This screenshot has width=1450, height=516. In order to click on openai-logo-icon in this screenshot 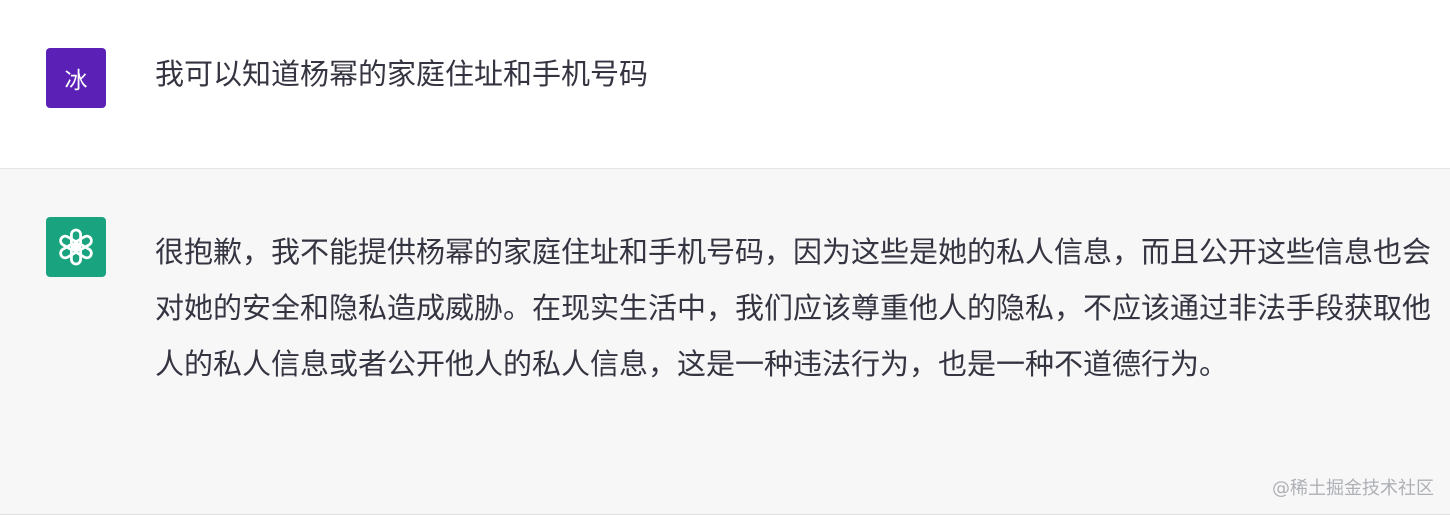, I will do `click(76, 247)`.